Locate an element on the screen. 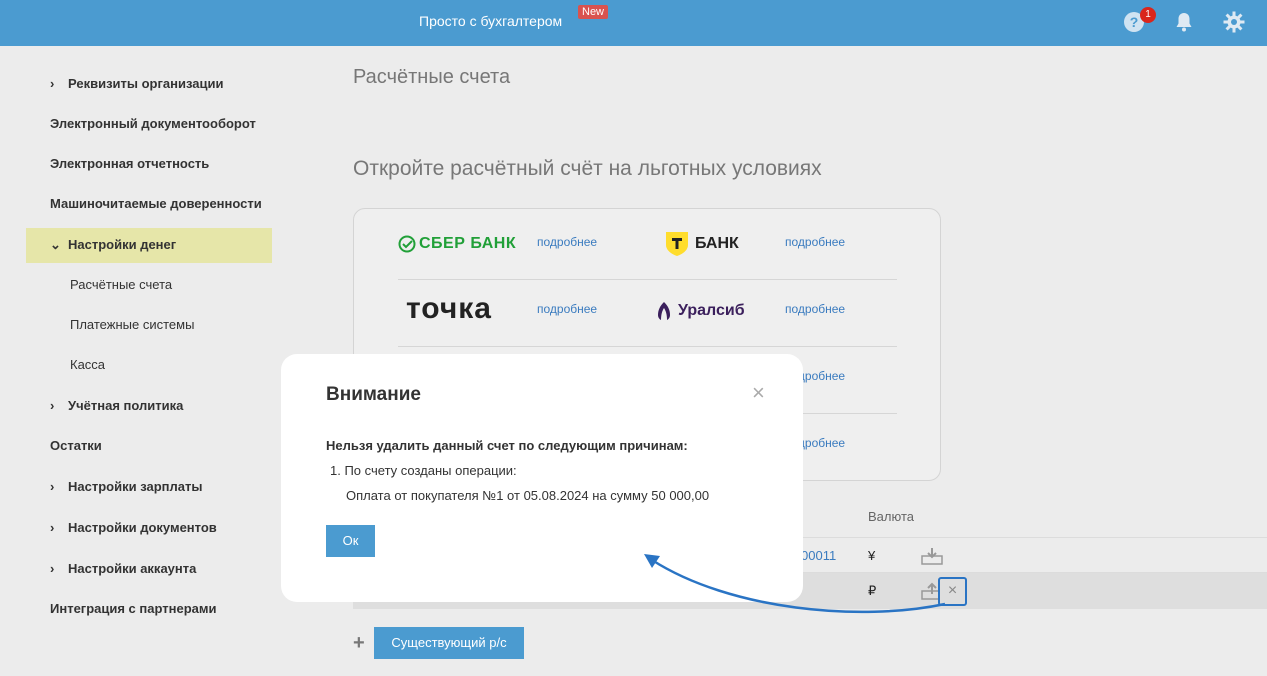 The height and width of the screenshot is (676, 1267). uralsib-logo: Уралсиб is located at coordinates (699, 311).